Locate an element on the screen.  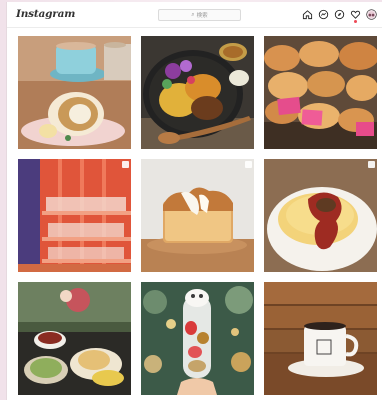
search-placeholder: 検索 is located at coordinates (202, 16).